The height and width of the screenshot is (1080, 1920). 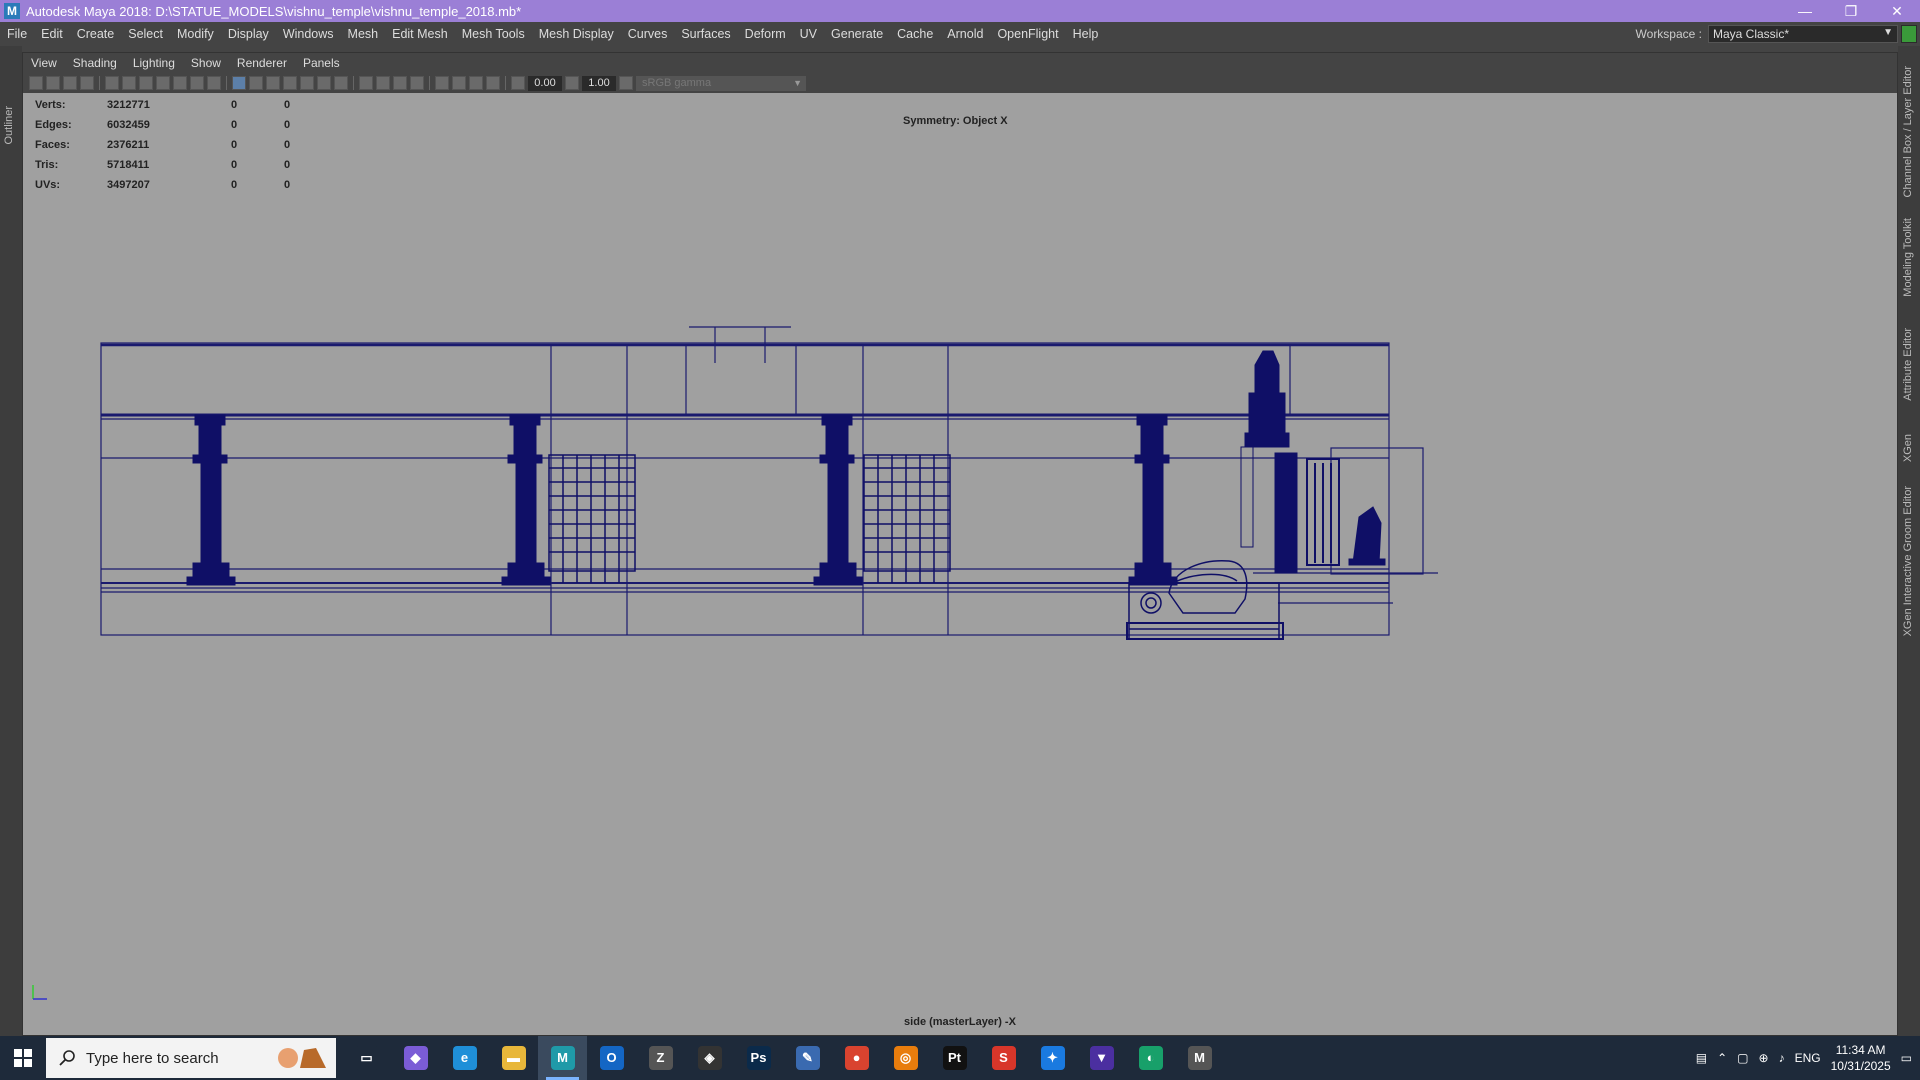 I want to click on taskbar-app-krita: ✎, so click(x=807, y=1058).